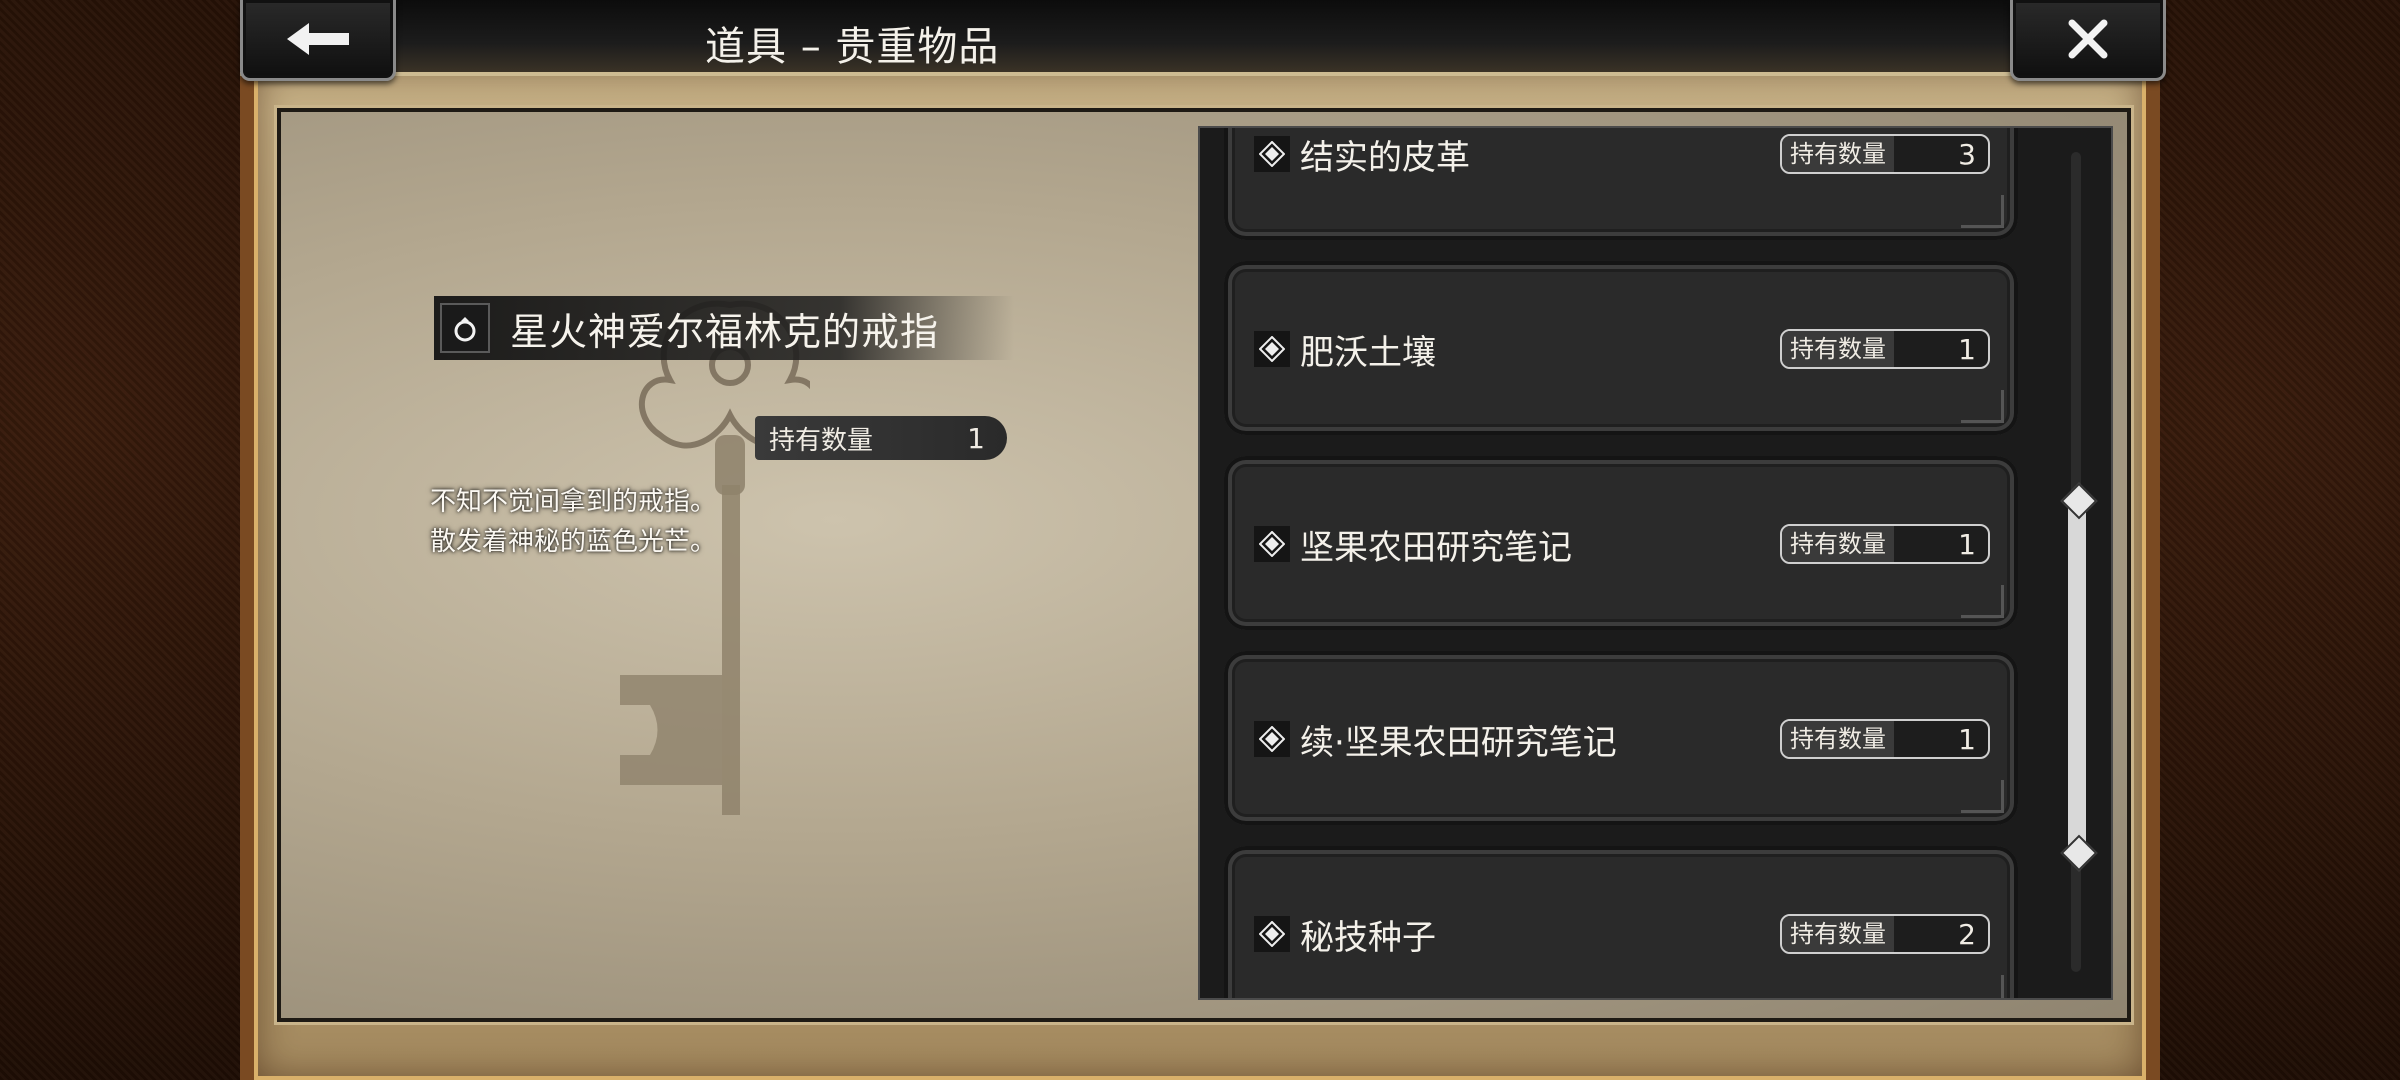 The width and height of the screenshot is (2400, 1080). I want to click on item-count-badge: 持有数量 3, so click(1885, 154).